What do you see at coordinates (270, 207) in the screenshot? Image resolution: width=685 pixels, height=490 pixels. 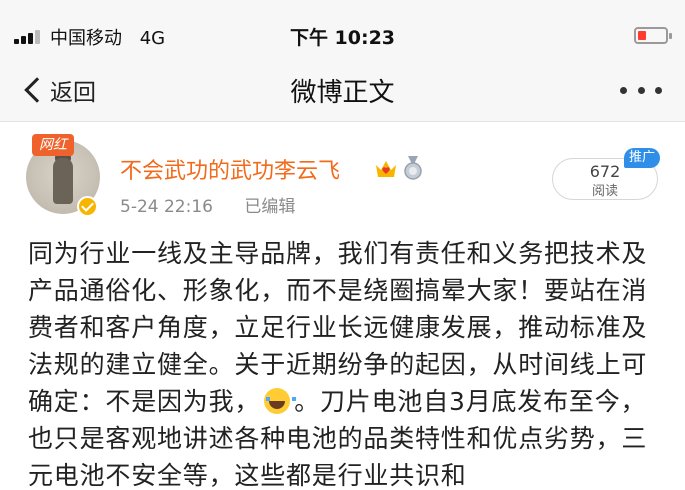 I see `edited-label: 已编辑` at bounding box center [270, 207].